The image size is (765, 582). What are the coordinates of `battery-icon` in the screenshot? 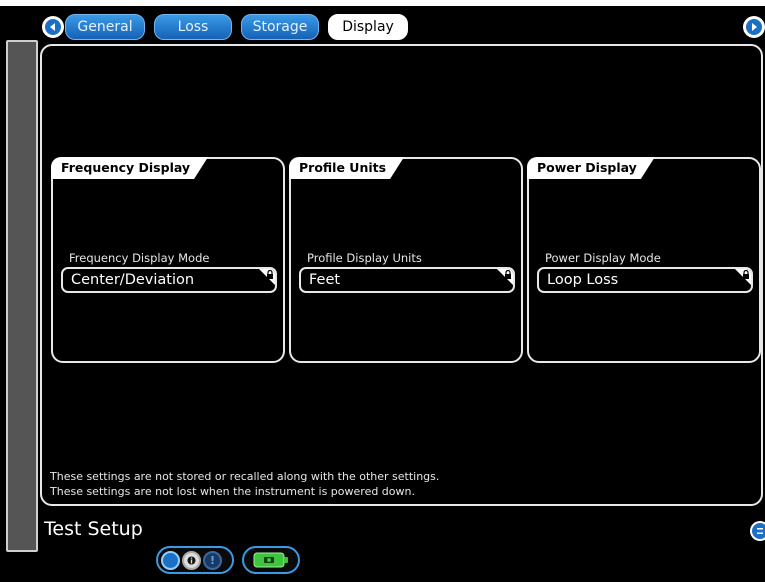 It's located at (270, 560).